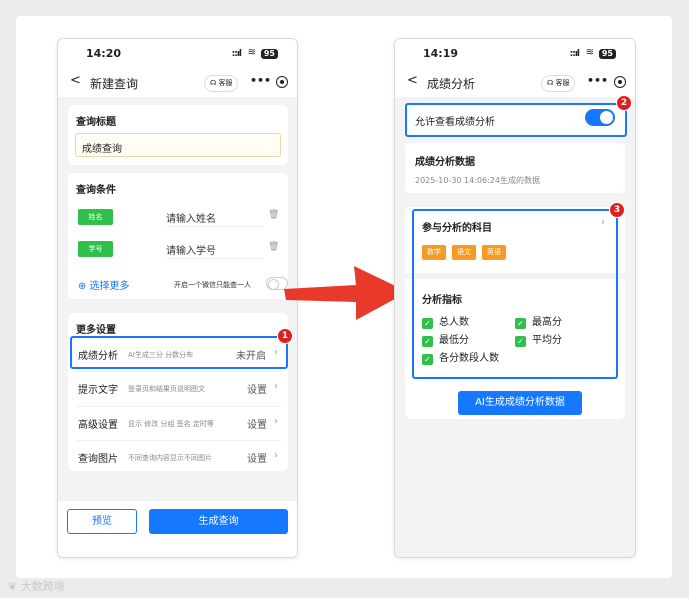 The width and height of the screenshot is (689, 598). What do you see at coordinates (177, 83) in the screenshot?
I see `nav-bar: < 新建查询 ☊ 客服 •••` at bounding box center [177, 83].